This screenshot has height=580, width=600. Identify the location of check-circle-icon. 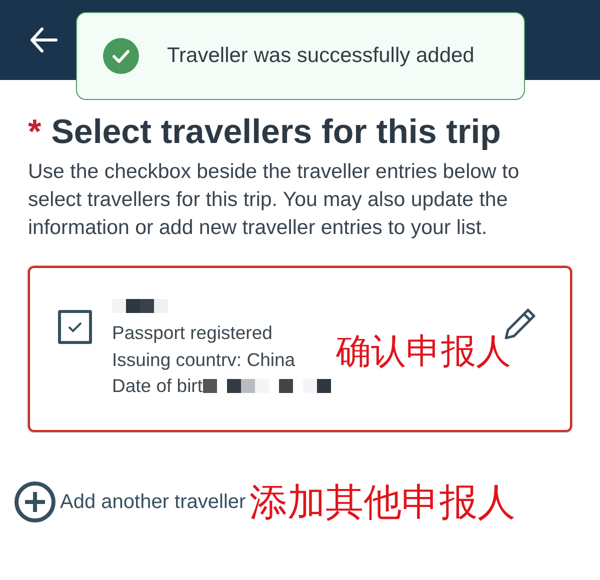
(121, 56).